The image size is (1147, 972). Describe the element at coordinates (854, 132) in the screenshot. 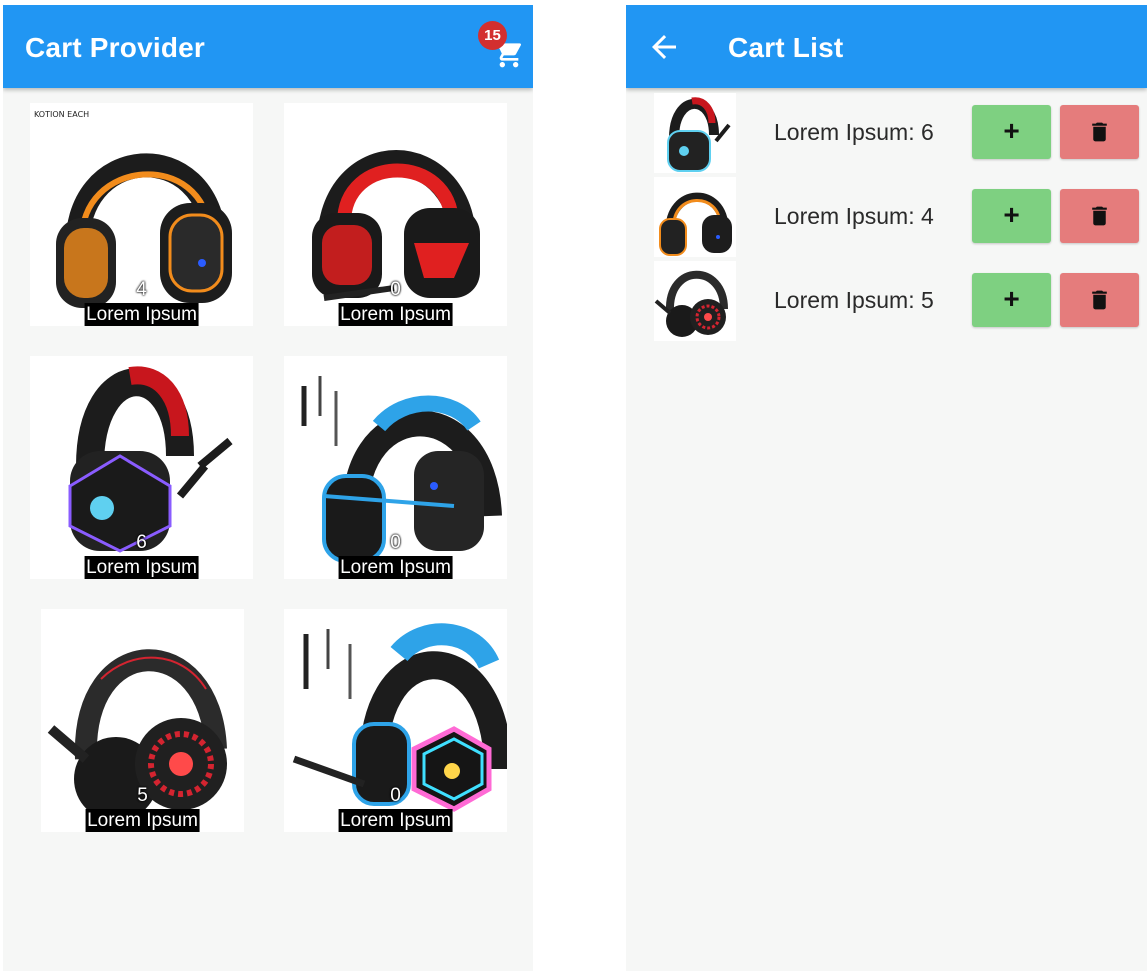

I see `cart-item-text: Lorem Ipsum: 6` at that location.